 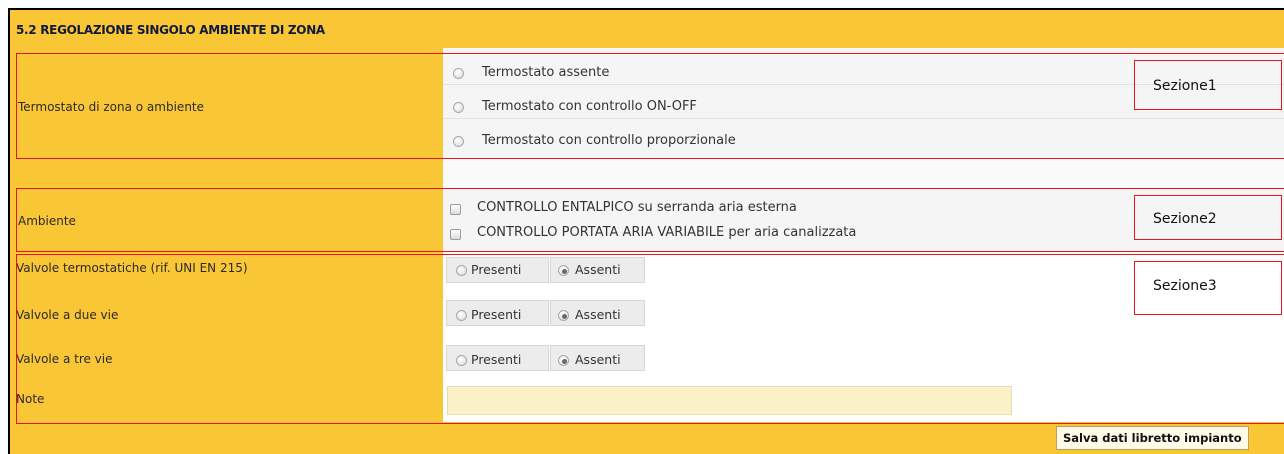 What do you see at coordinates (170, 30) in the screenshot?
I see `section-title: 5.2 REGOLAZIONE SINGOLO AMBIENTE DI ZONA` at bounding box center [170, 30].